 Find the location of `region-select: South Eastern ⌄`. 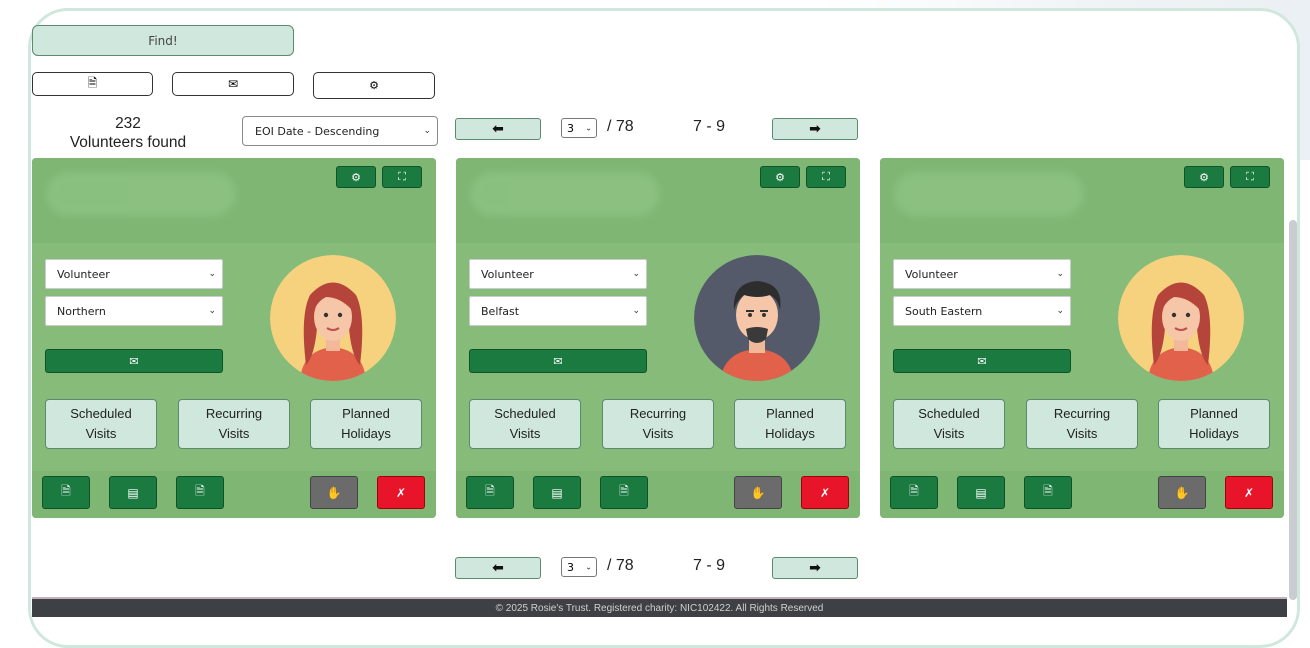

region-select: South Eastern ⌄ is located at coordinates (982, 311).